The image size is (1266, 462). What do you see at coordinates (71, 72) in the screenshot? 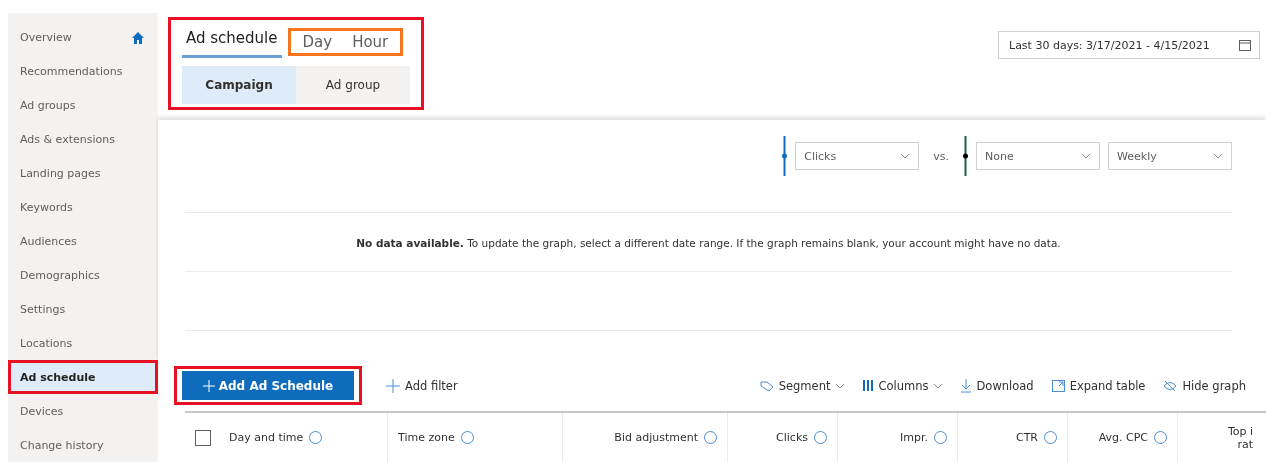
I see `sidebar-item-label: Recommendations` at bounding box center [71, 72].